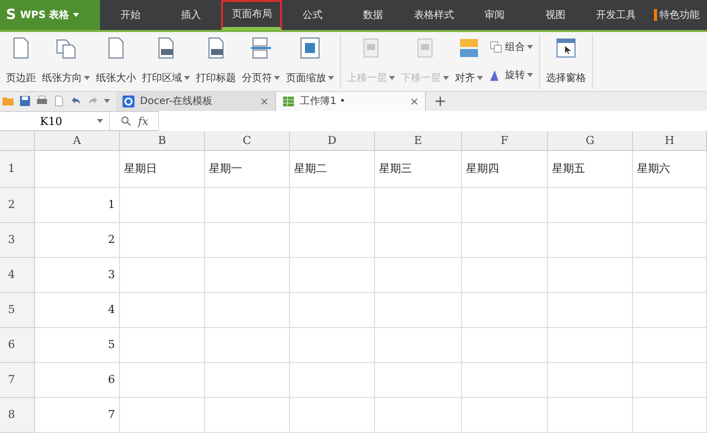 The image size is (707, 433). What do you see at coordinates (128, 101) in the screenshot?
I see `docer-logo-icon` at bounding box center [128, 101].